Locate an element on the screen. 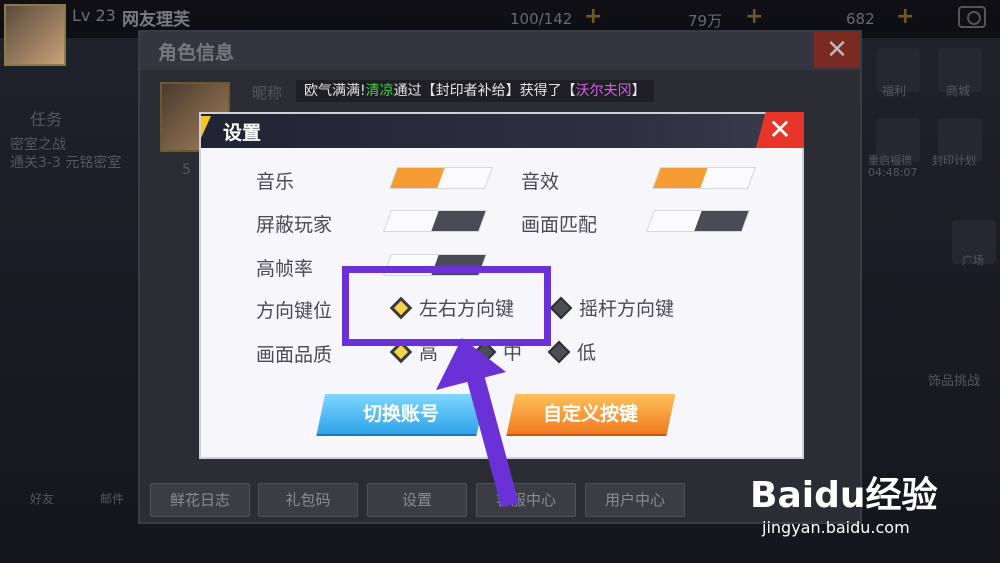 This screenshot has width=1000, height=563. close-icon: ✕ is located at coordinates (780, 130).